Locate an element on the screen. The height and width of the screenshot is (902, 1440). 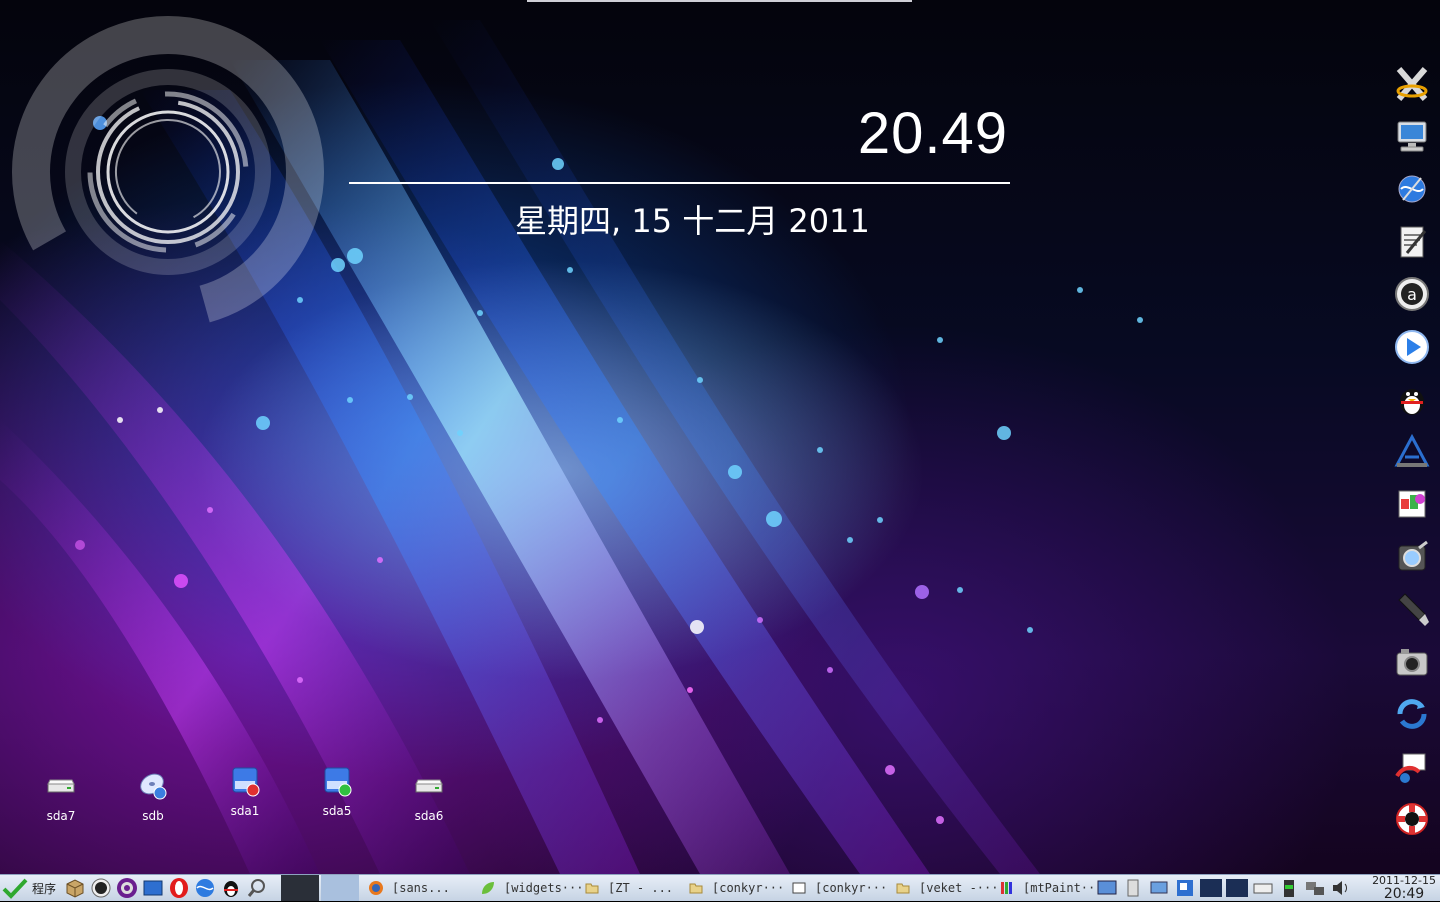
update-icon is located at coordinates (1412, 714).